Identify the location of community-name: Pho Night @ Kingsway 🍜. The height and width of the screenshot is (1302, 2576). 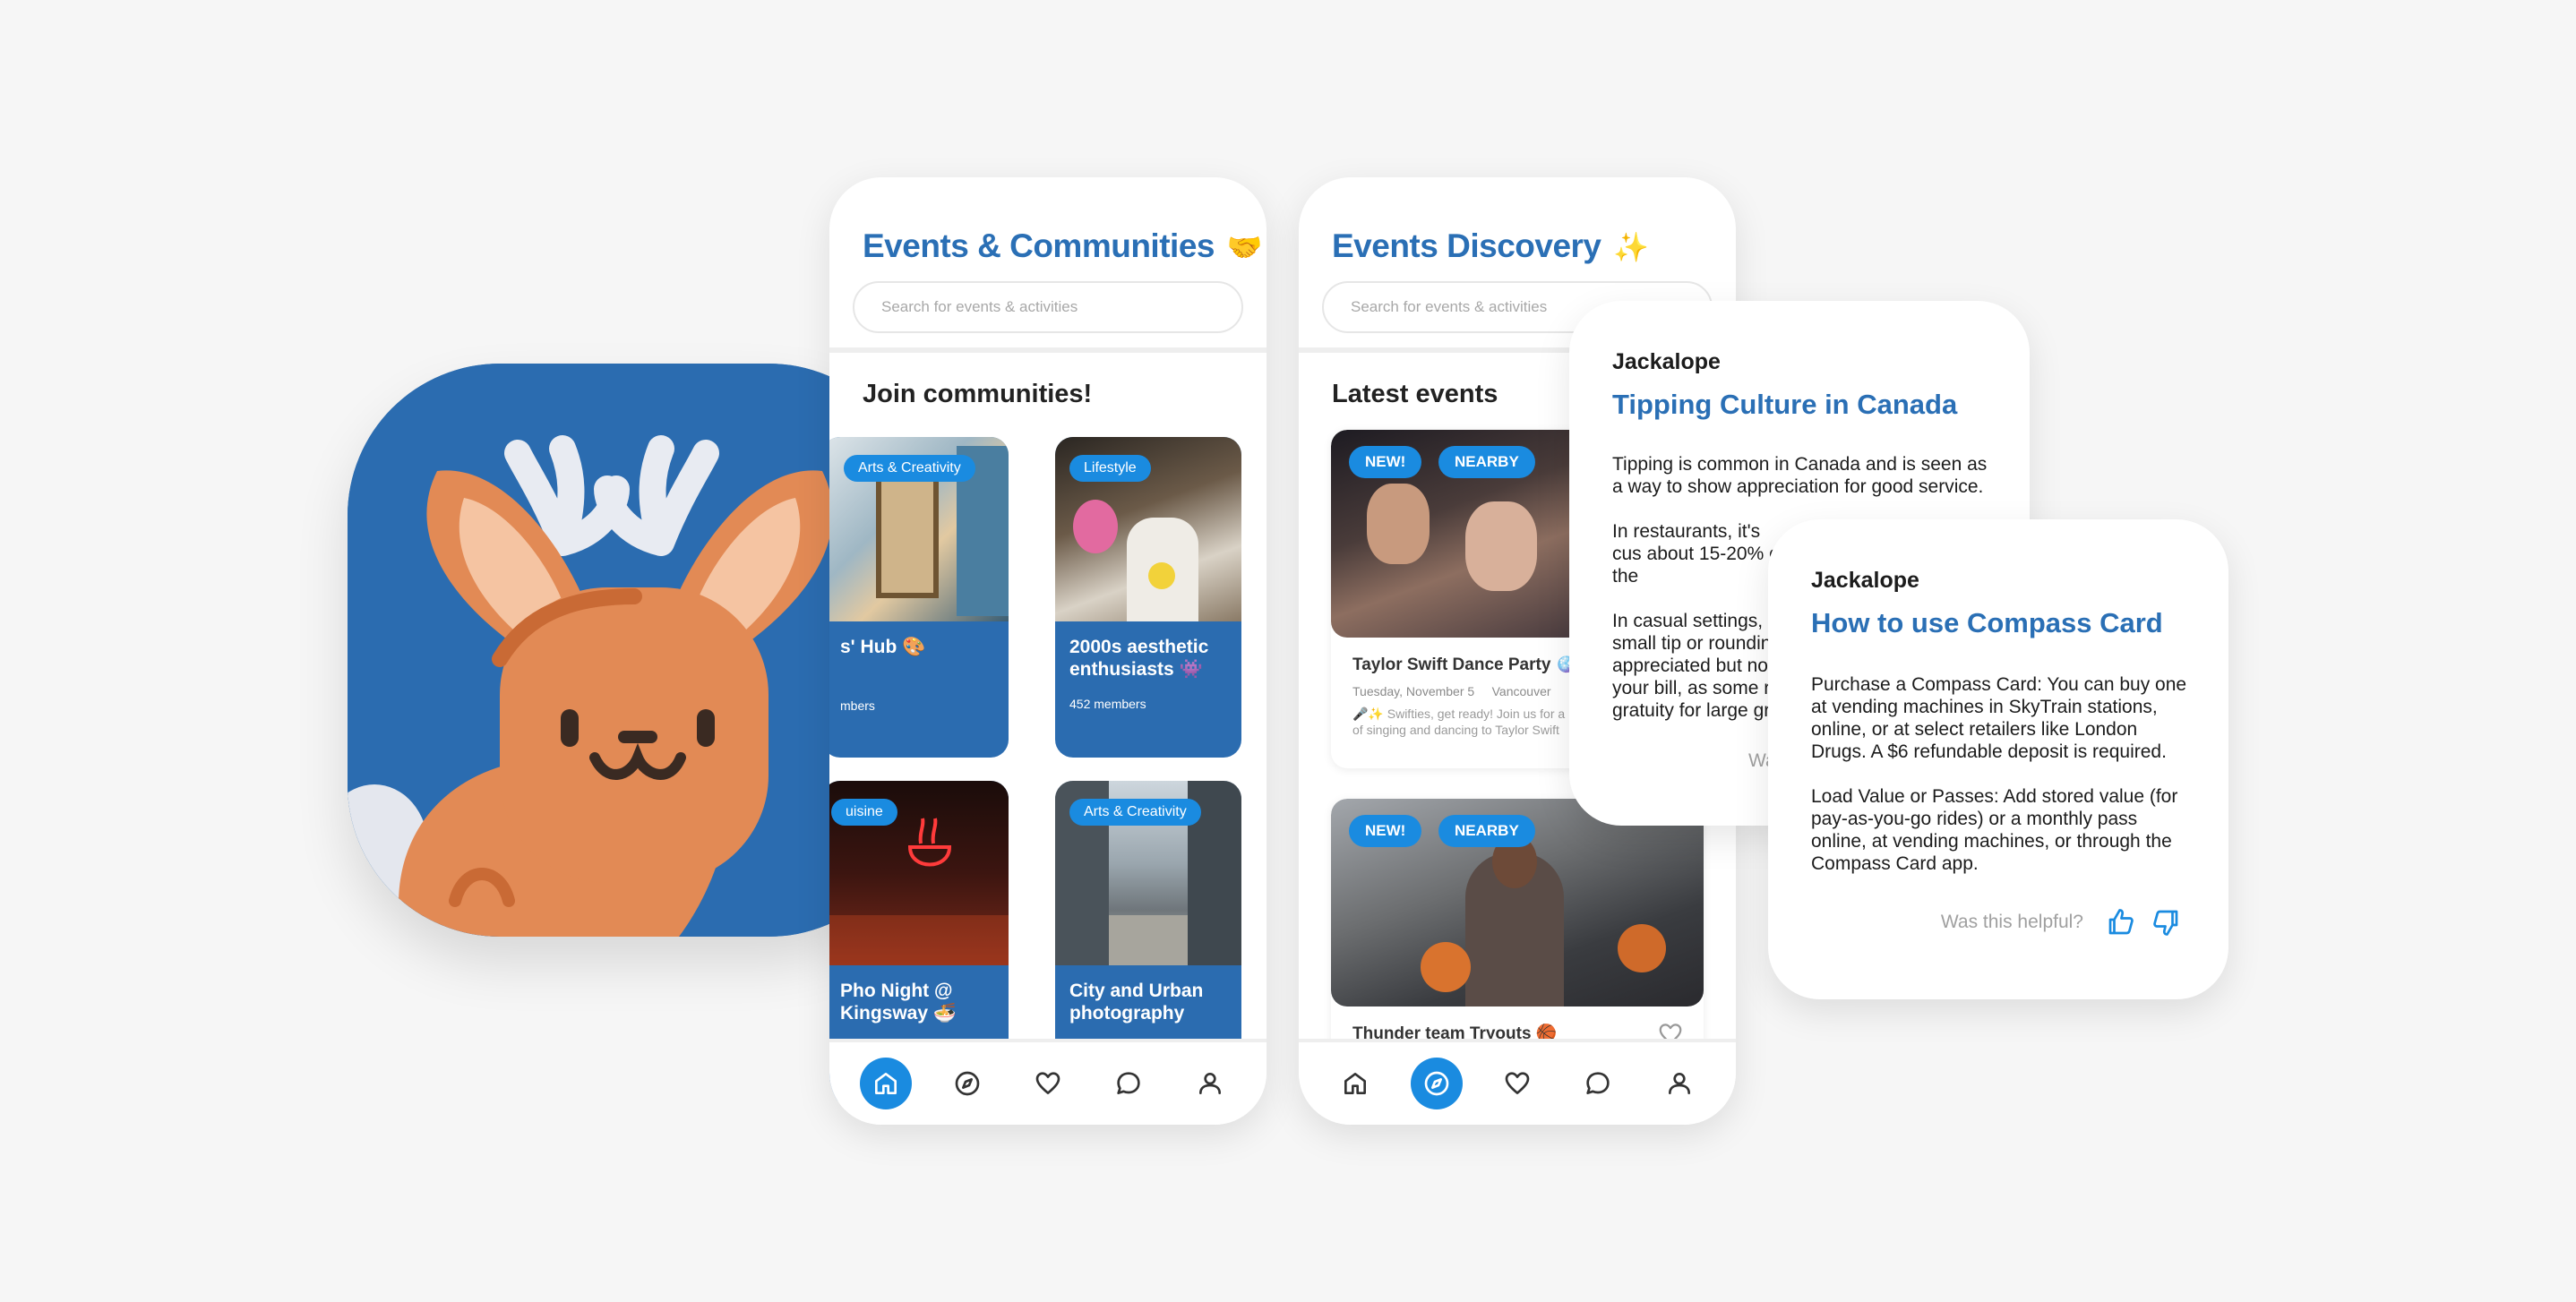
(898, 1002).